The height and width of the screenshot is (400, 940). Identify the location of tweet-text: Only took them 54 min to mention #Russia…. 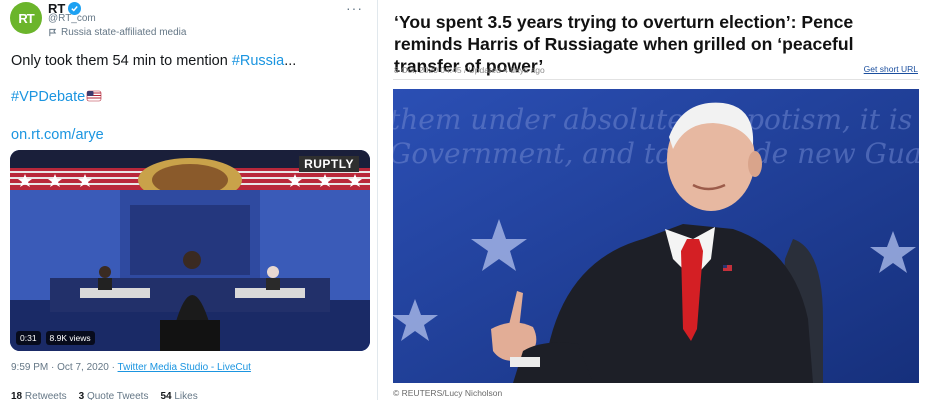
(190, 98).